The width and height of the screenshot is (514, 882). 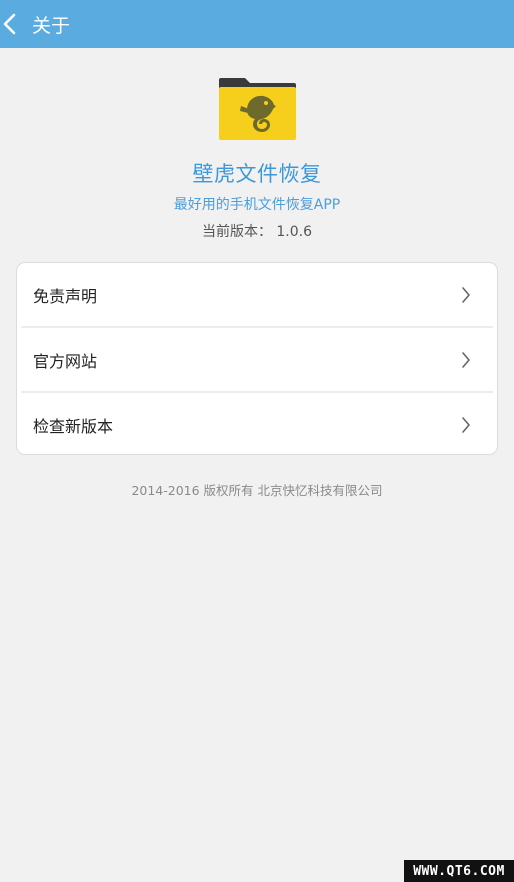 What do you see at coordinates (257, 294) in the screenshot?
I see `menu-item-disclaimer: 免责声明` at bounding box center [257, 294].